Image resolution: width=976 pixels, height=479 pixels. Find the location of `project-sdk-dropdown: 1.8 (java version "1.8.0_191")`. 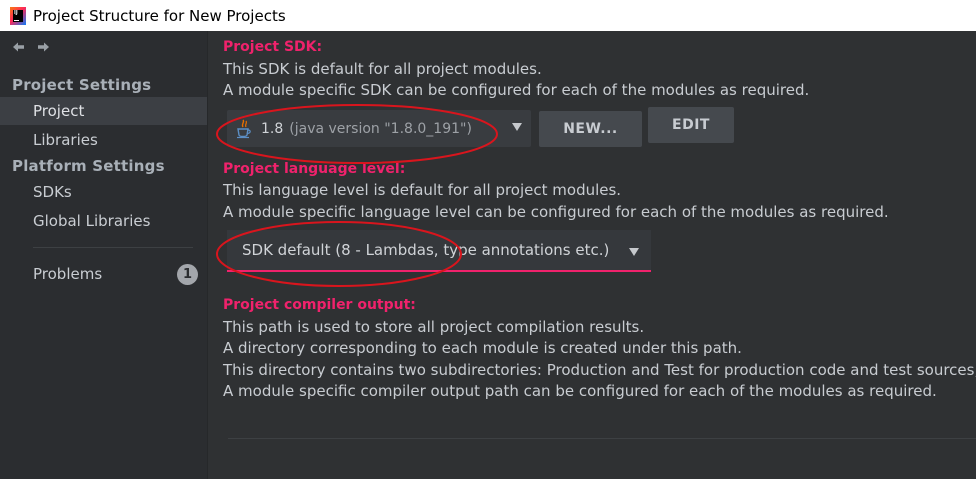

project-sdk-dropdown: 1.8 (java version "1.8.0_191") is located at coordinates (379, 128).